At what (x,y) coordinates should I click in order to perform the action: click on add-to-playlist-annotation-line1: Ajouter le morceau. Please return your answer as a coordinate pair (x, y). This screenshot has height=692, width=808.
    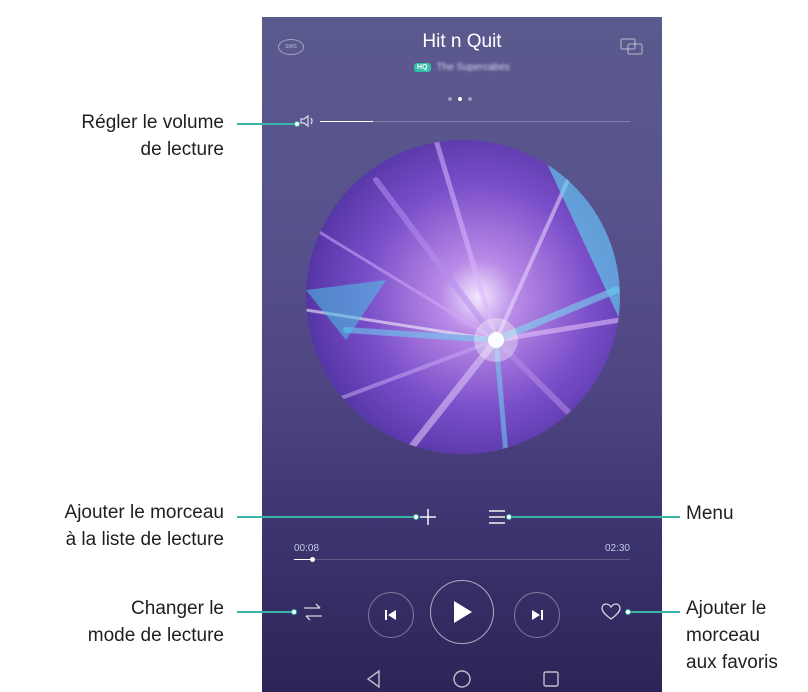
    Looking at the image, I should click on (144, 512).